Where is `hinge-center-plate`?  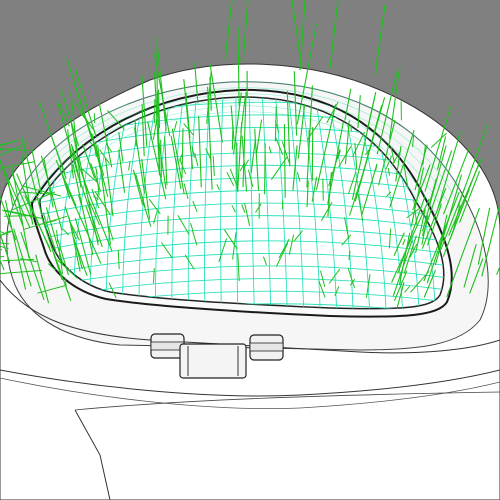
hinge-center-plate is located at coordinates (213, 361).